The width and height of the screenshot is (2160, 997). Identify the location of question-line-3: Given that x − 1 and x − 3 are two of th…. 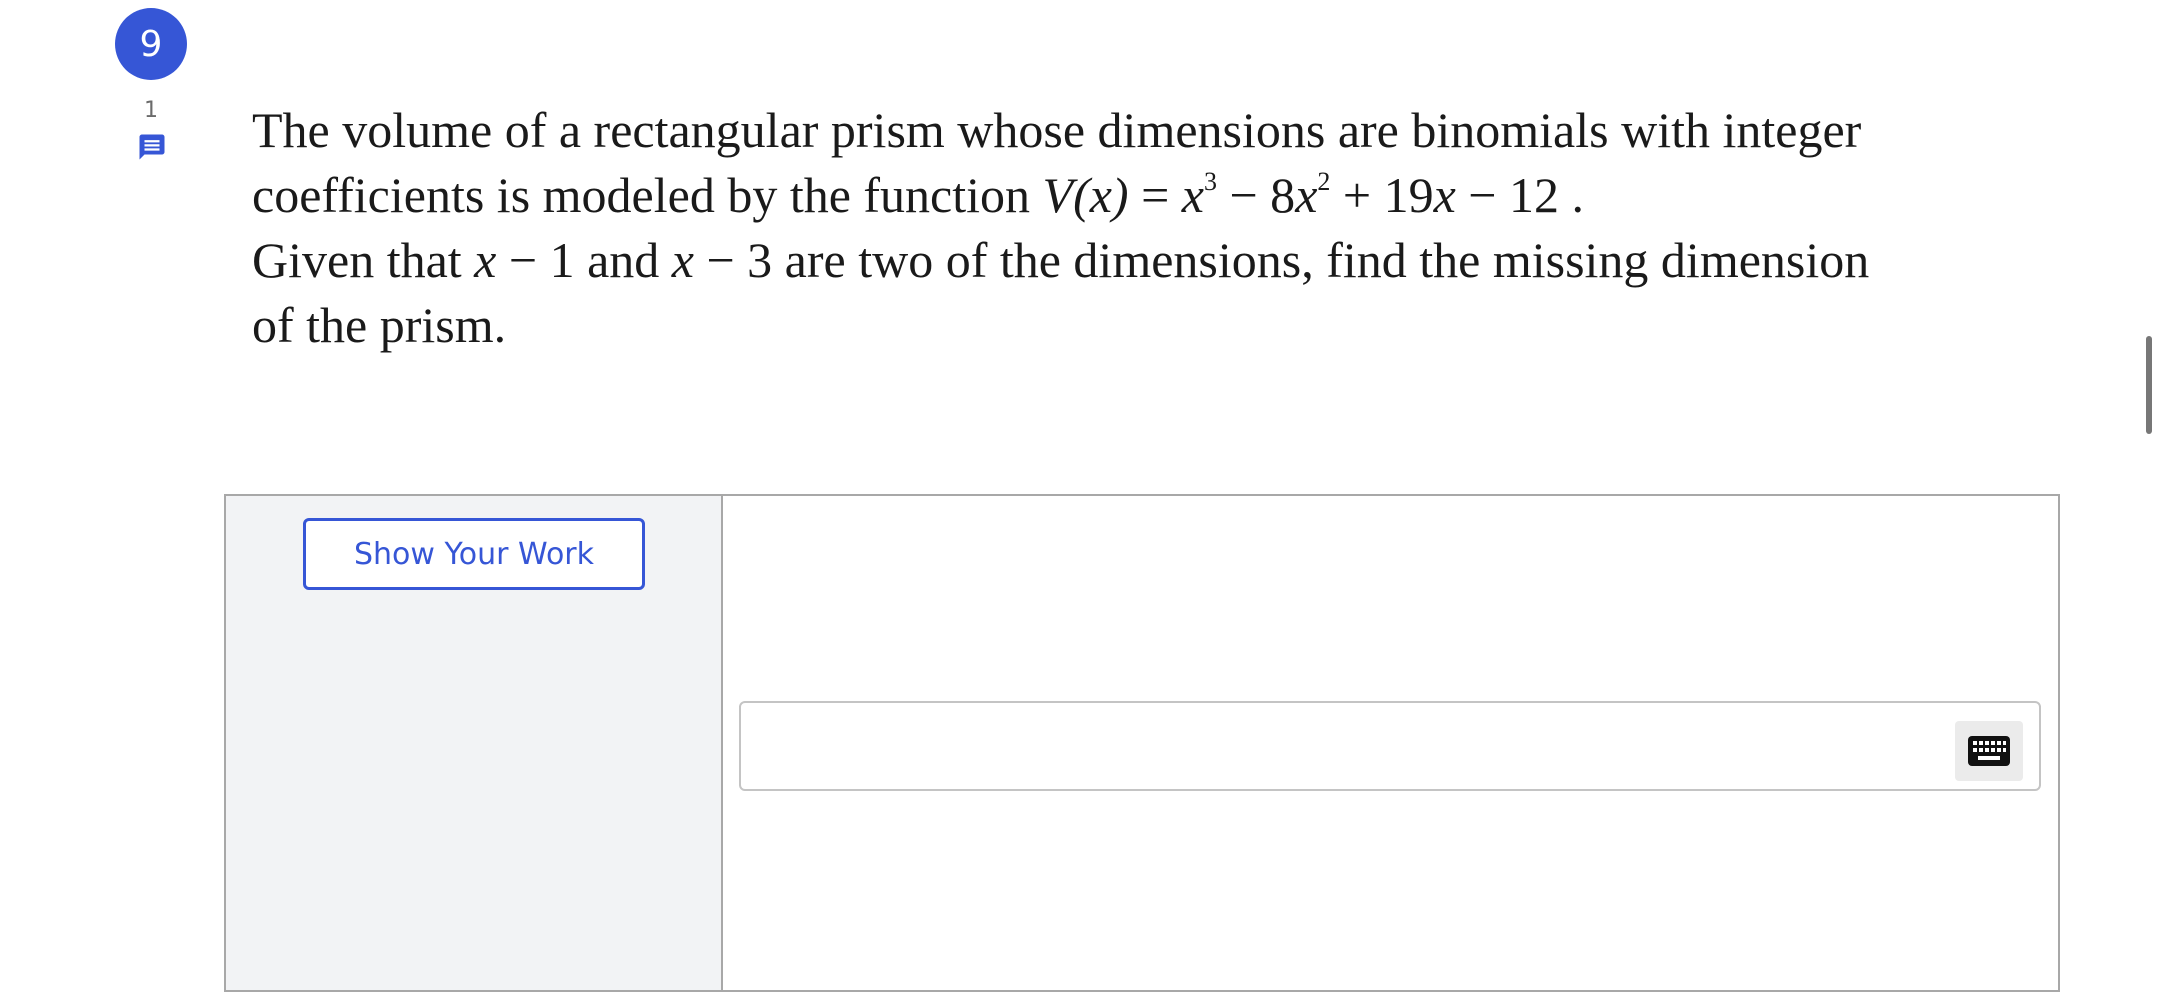
(1152, 260).